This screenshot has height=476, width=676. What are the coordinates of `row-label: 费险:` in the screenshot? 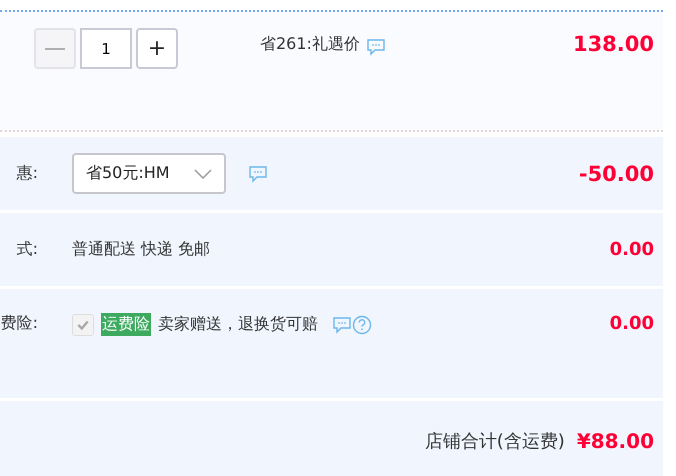 It's located at (19, 323).